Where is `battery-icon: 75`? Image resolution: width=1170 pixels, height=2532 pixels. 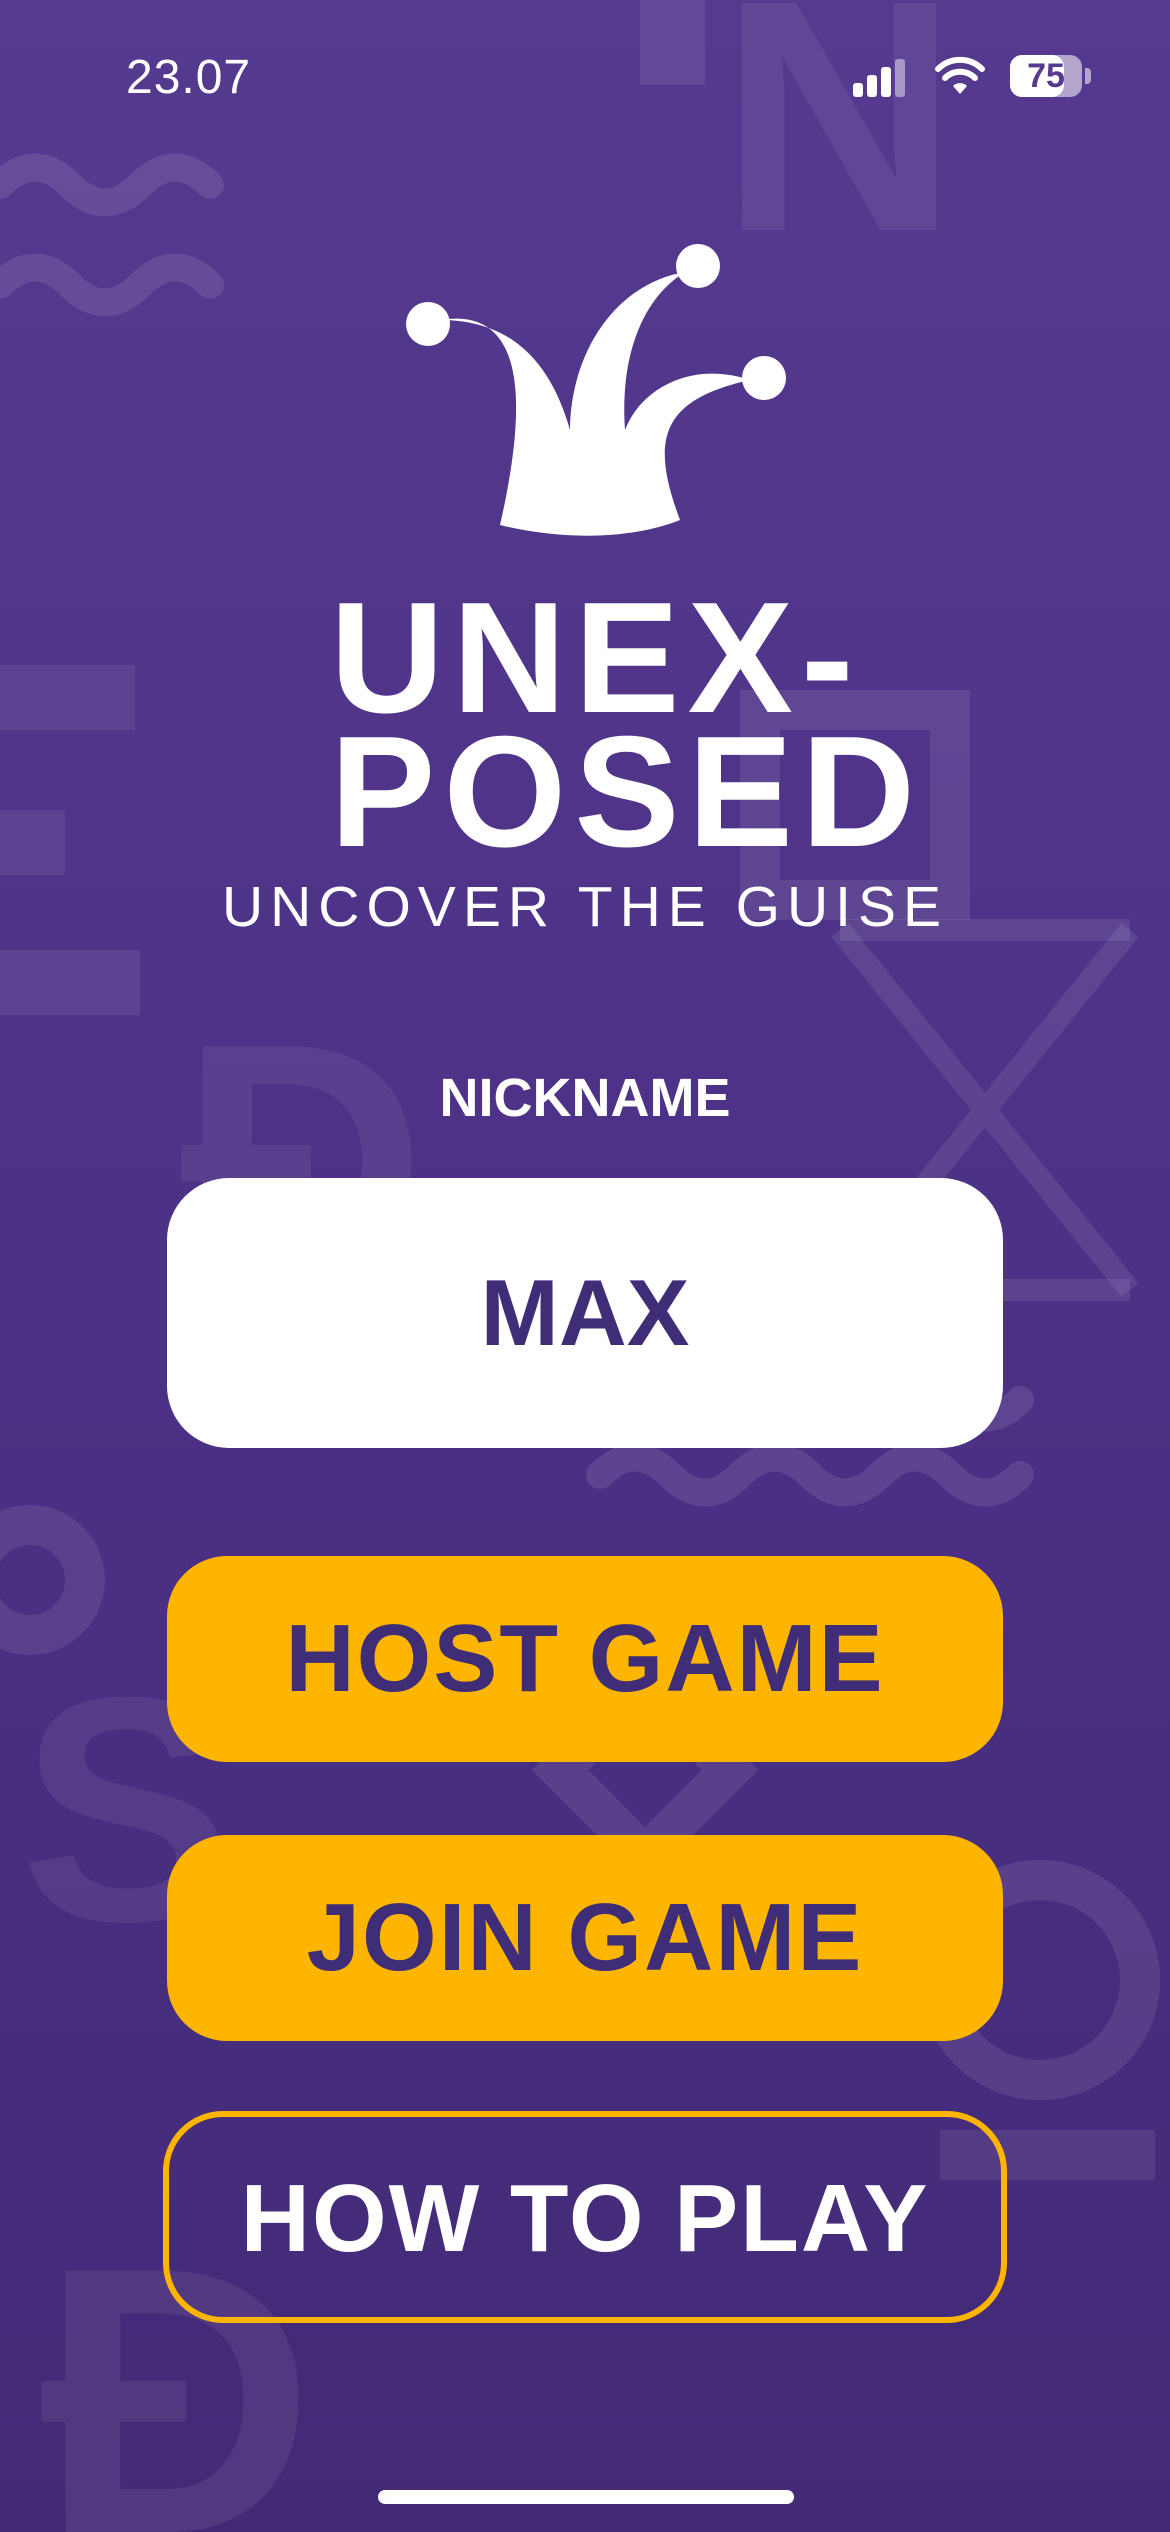 battery-icon: 75 is located at coordinates (1046, 76).